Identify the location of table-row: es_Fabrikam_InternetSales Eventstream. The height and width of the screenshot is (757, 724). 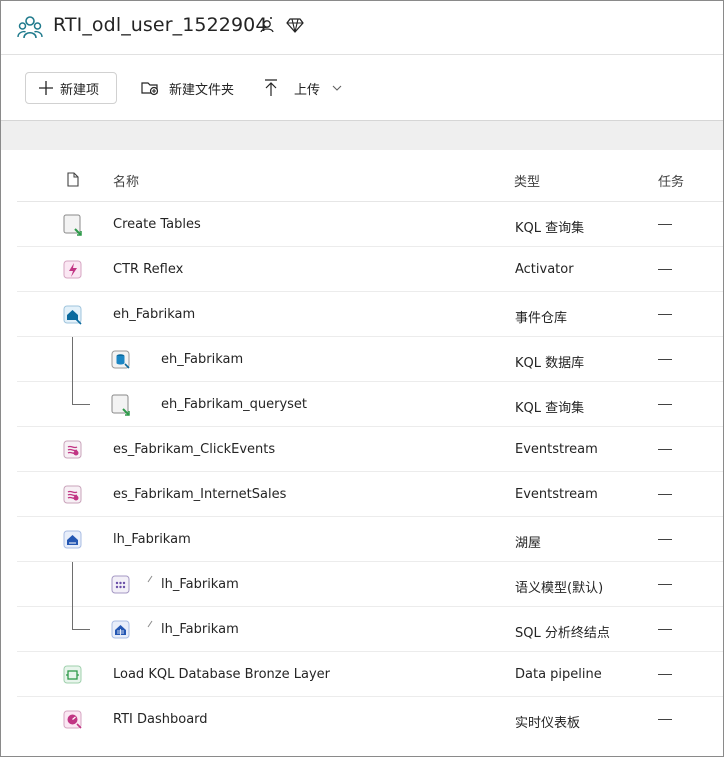
(370, 494).